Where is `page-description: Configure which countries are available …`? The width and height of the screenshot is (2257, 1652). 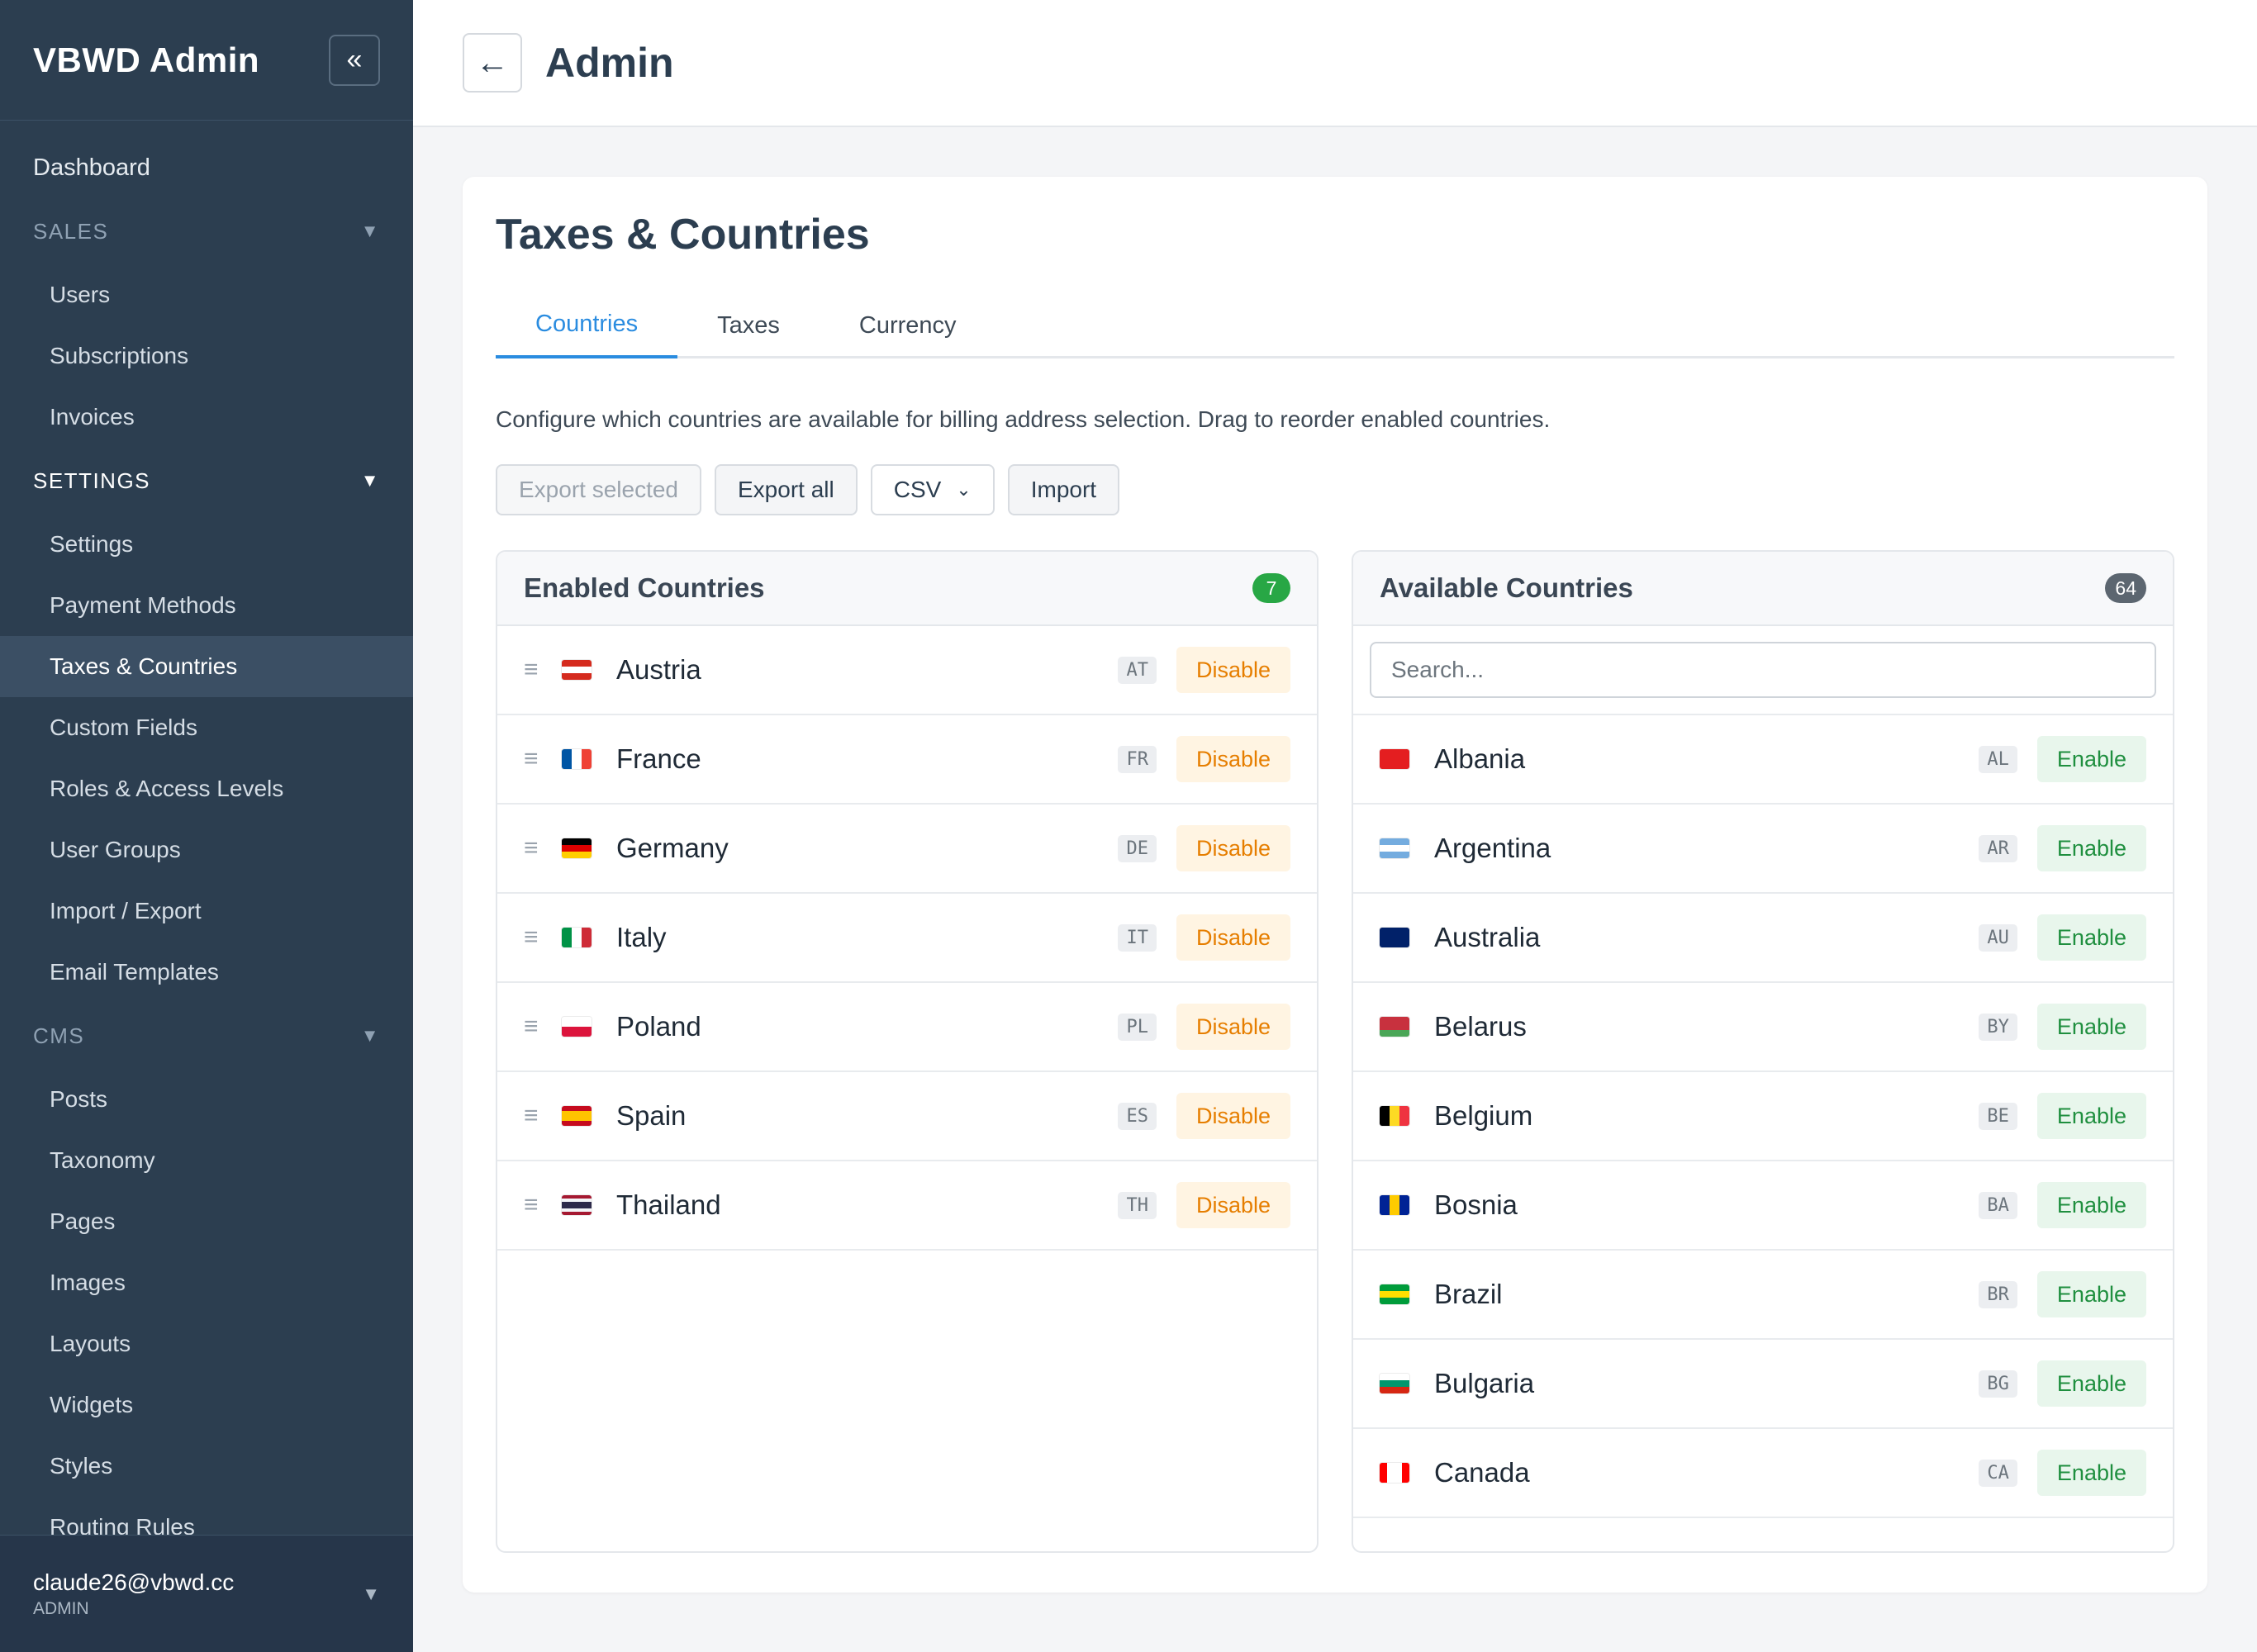 page-description: Configure which countries are available … is located at coordinates (1023, 419).